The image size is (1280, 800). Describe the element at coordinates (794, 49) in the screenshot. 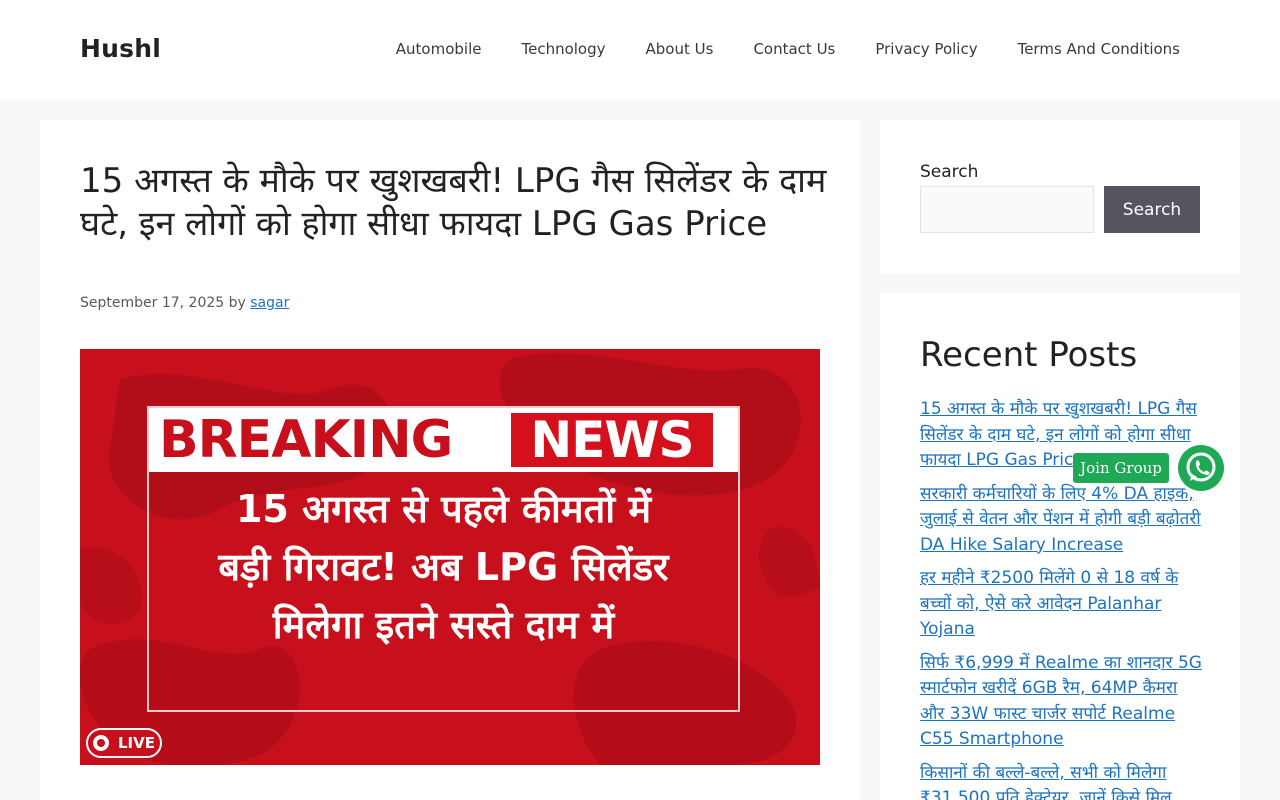

I see `nav-item-contact-us: Contact Us` at that location.